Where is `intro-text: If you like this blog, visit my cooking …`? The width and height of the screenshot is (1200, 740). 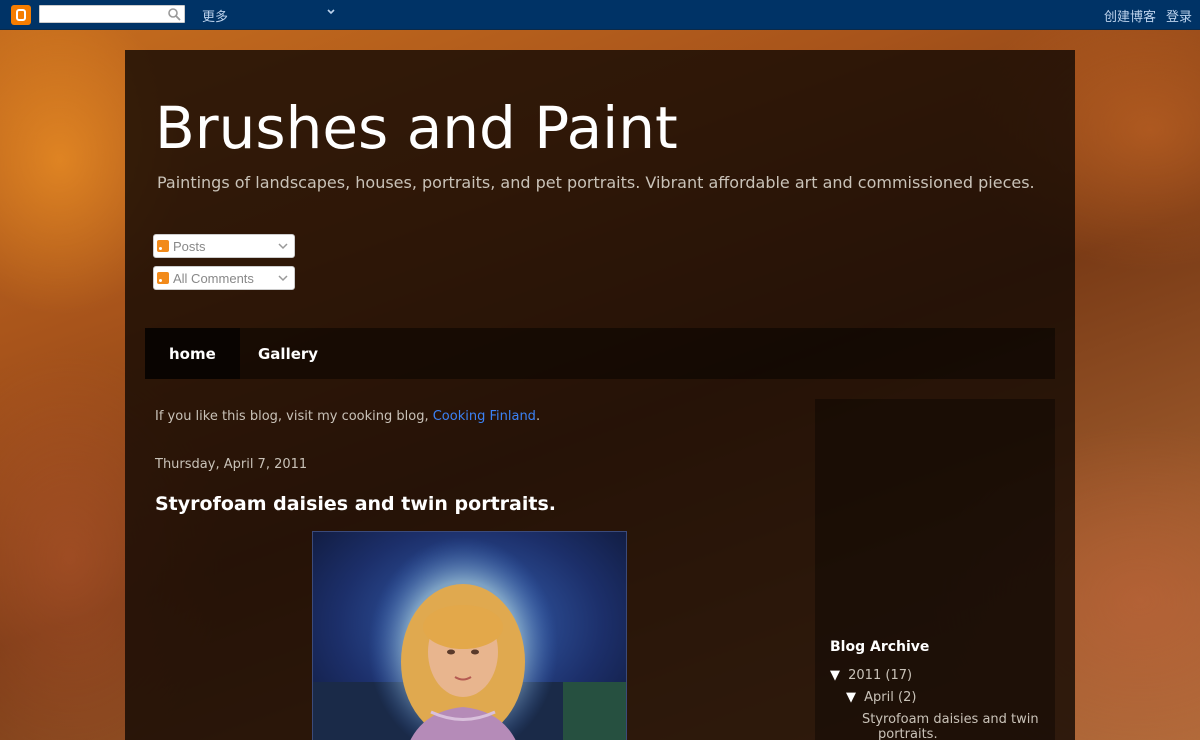
intro-text: If you like this blog, visit my cooking … is located at coordinates (347, 416).